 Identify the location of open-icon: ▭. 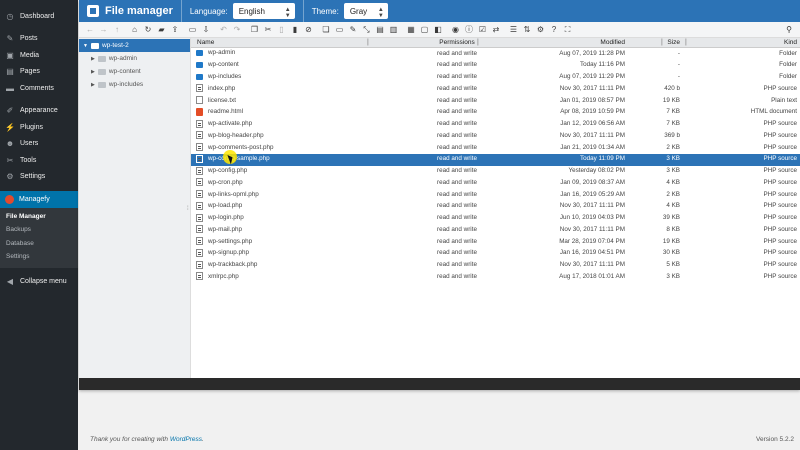
(193, 30).